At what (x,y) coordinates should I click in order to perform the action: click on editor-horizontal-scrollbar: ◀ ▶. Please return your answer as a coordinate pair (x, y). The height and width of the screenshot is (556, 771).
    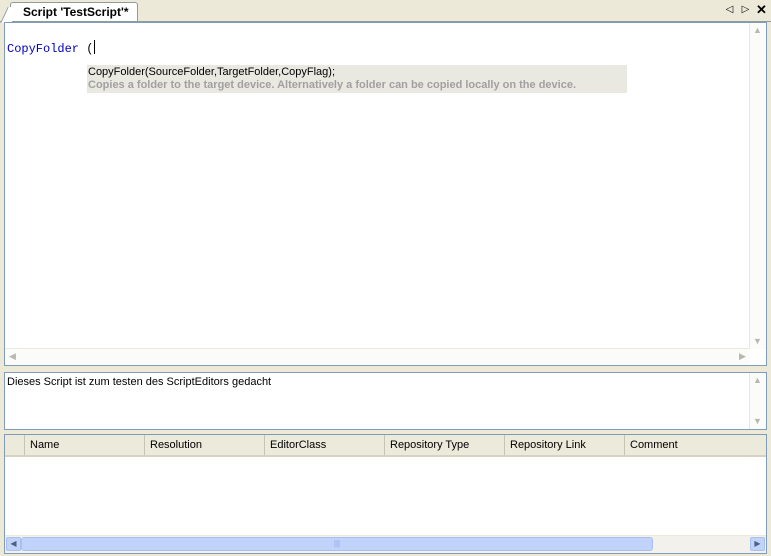
    Looking at the image, I should click on (377, 356).